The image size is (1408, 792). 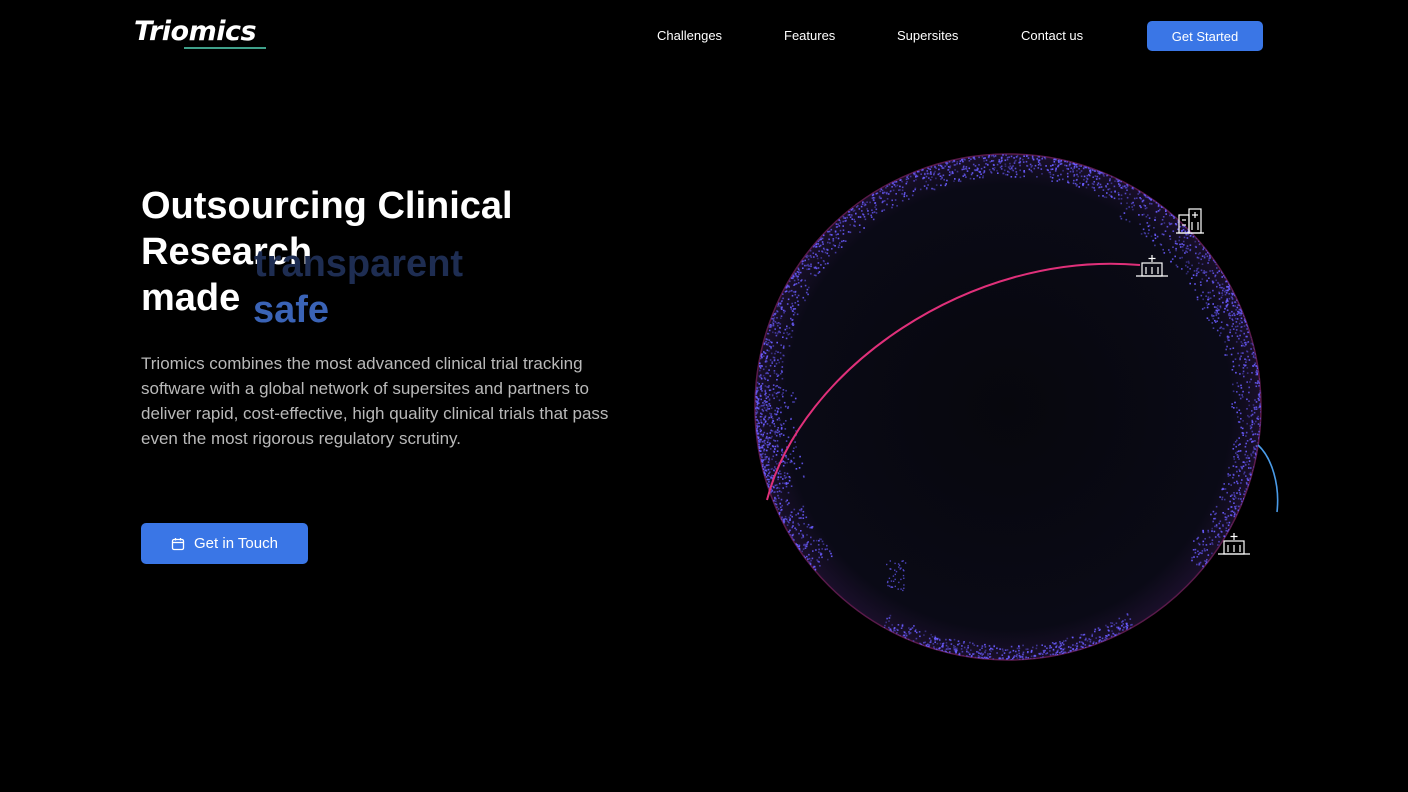 I want to click on get-in-touch-label: Get in Touch, so click(x=236, y=543).